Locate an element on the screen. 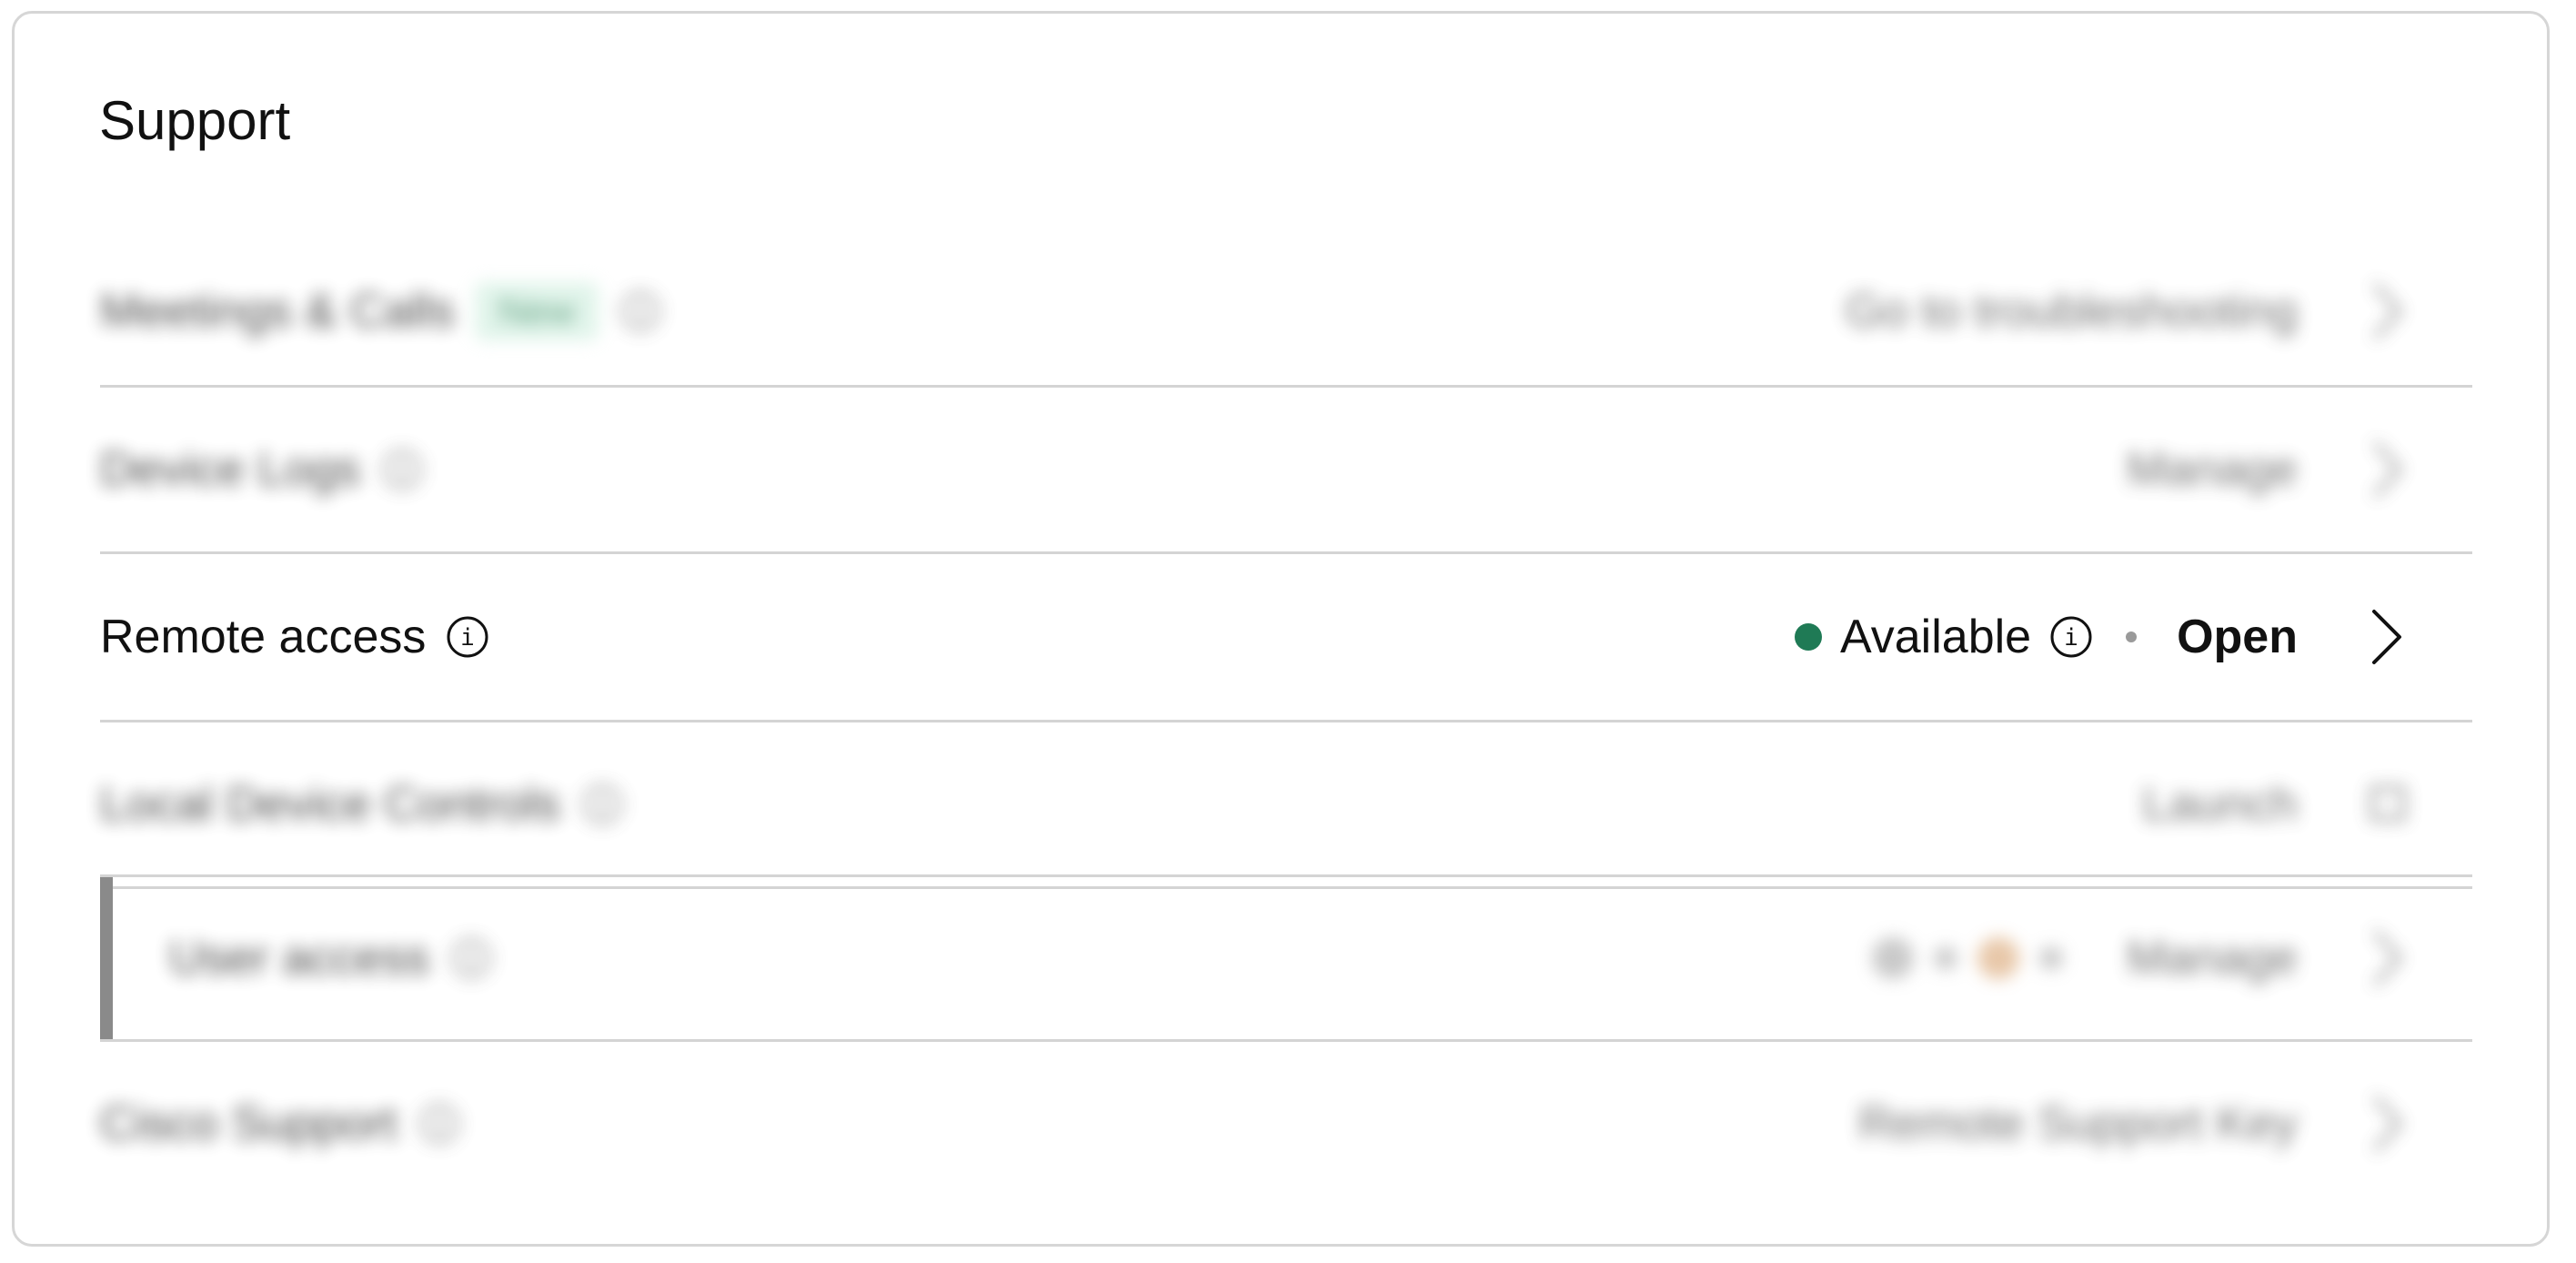 The height and width of the screenshot is (1263, 2576). support-row-user-access: User access Manage is located at coordinates (1286, 958).